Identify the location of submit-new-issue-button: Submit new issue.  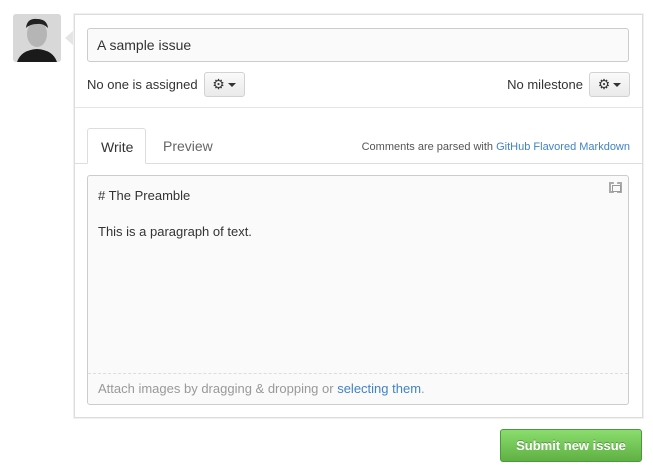
(571, 445).